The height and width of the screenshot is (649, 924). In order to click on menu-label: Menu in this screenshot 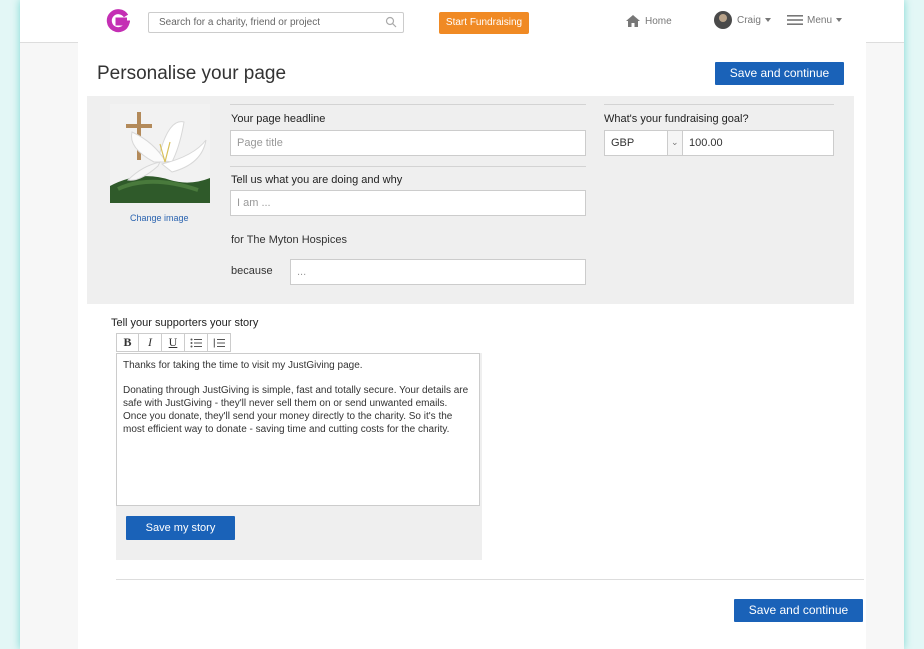, I will do `click(820, 20)`.